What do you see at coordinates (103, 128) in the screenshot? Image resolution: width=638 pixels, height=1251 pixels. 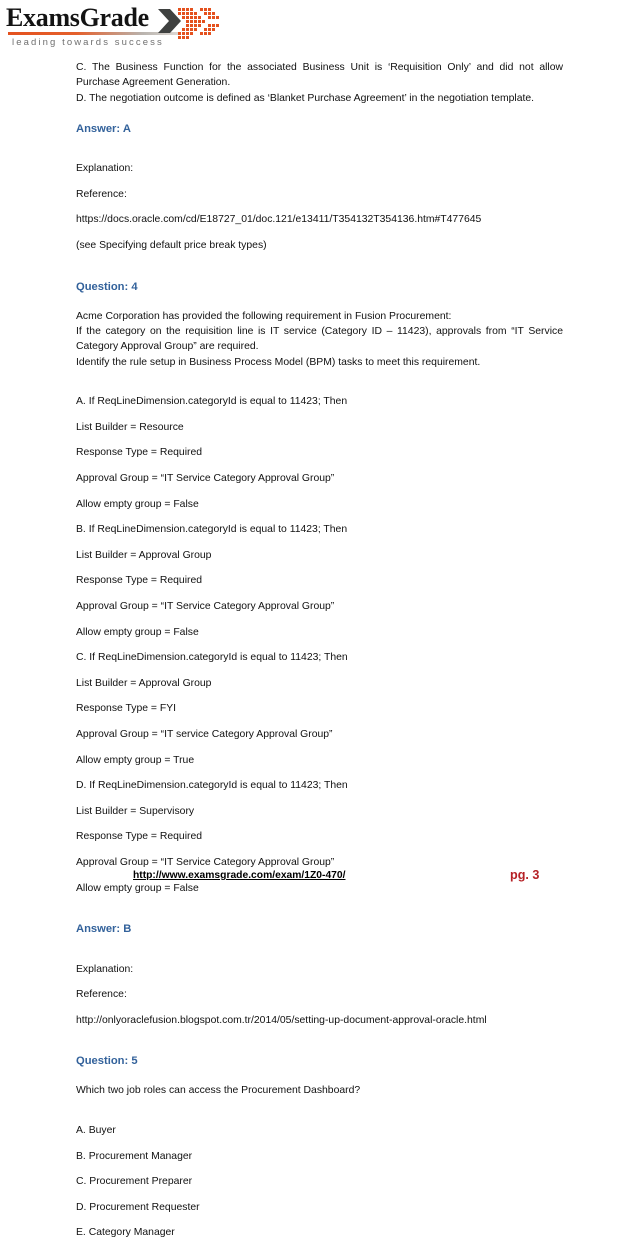 I see `answer-heading-3: Answer: A` at bounding box center [103, 128].